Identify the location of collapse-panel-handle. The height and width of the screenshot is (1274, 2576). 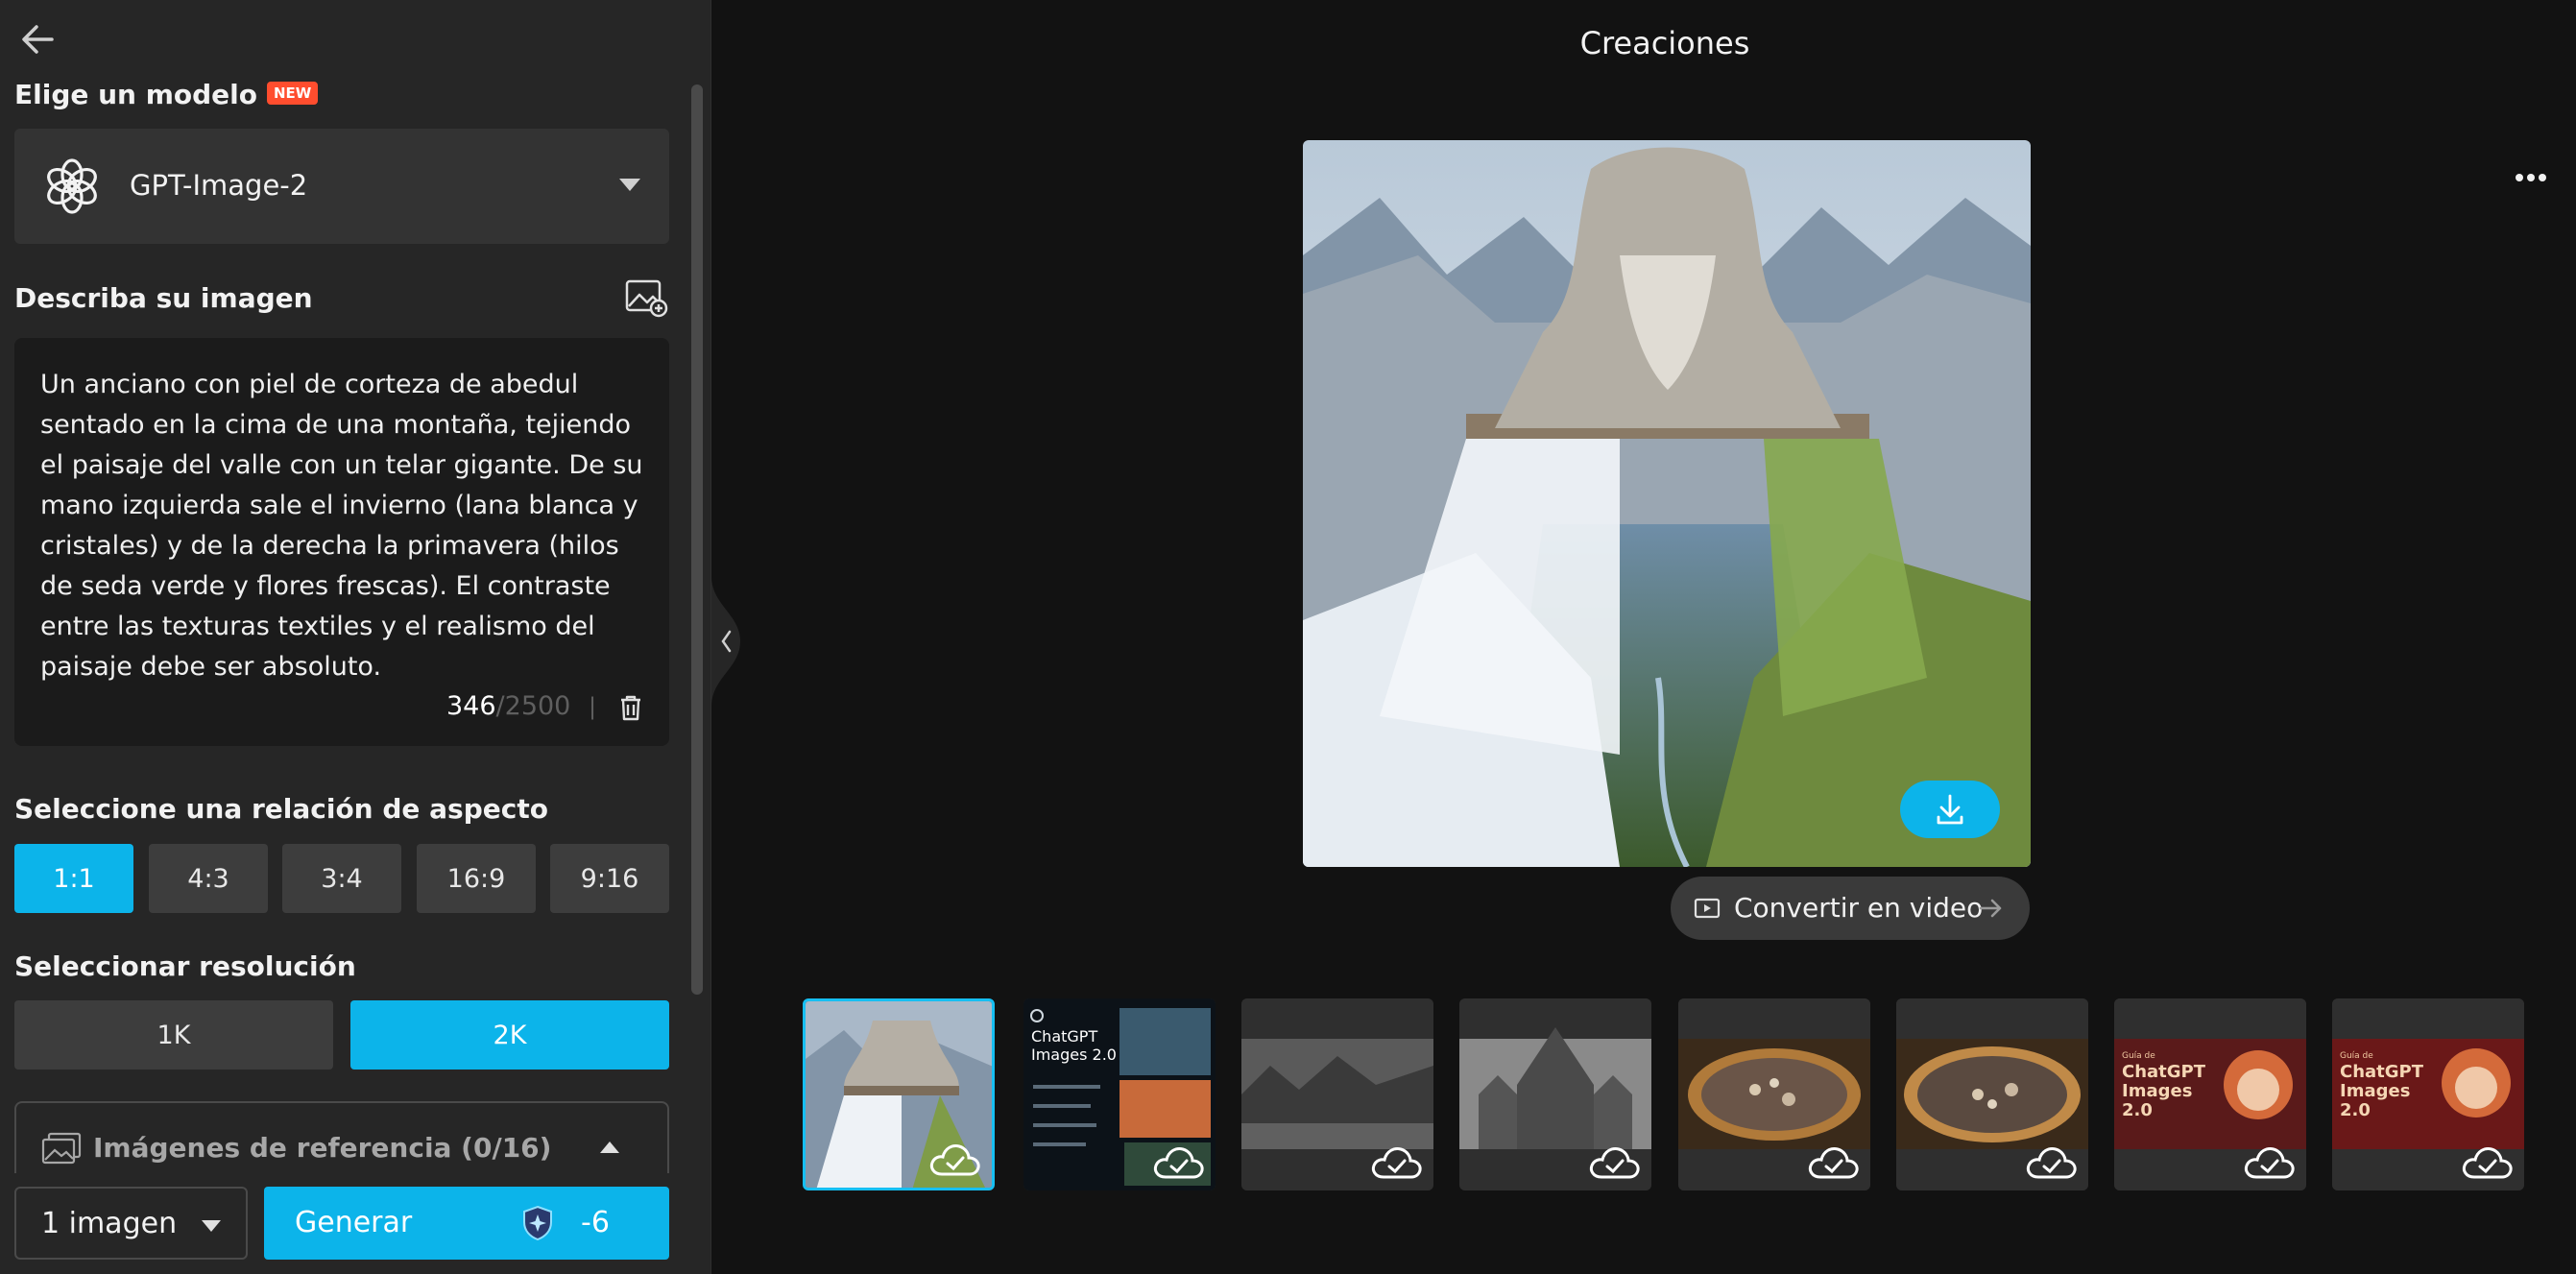
(726, 642).